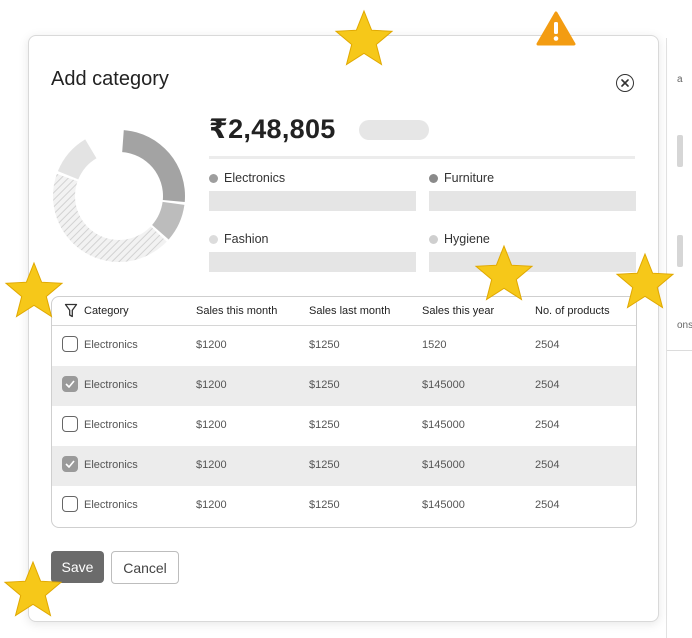 This screenshot has width=692, height=638. Describe the element at coordinates (422, 157) in the screenshot. I see `summary-divider` at that location.